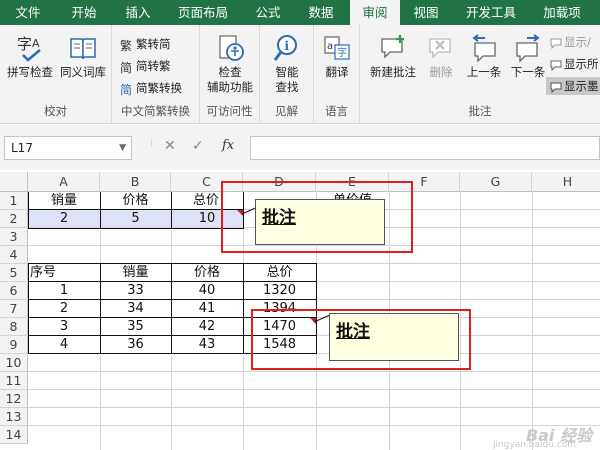 The height and width of the screenshot is (450, 600). I want to click on highlight-frame, so click(317, 217).